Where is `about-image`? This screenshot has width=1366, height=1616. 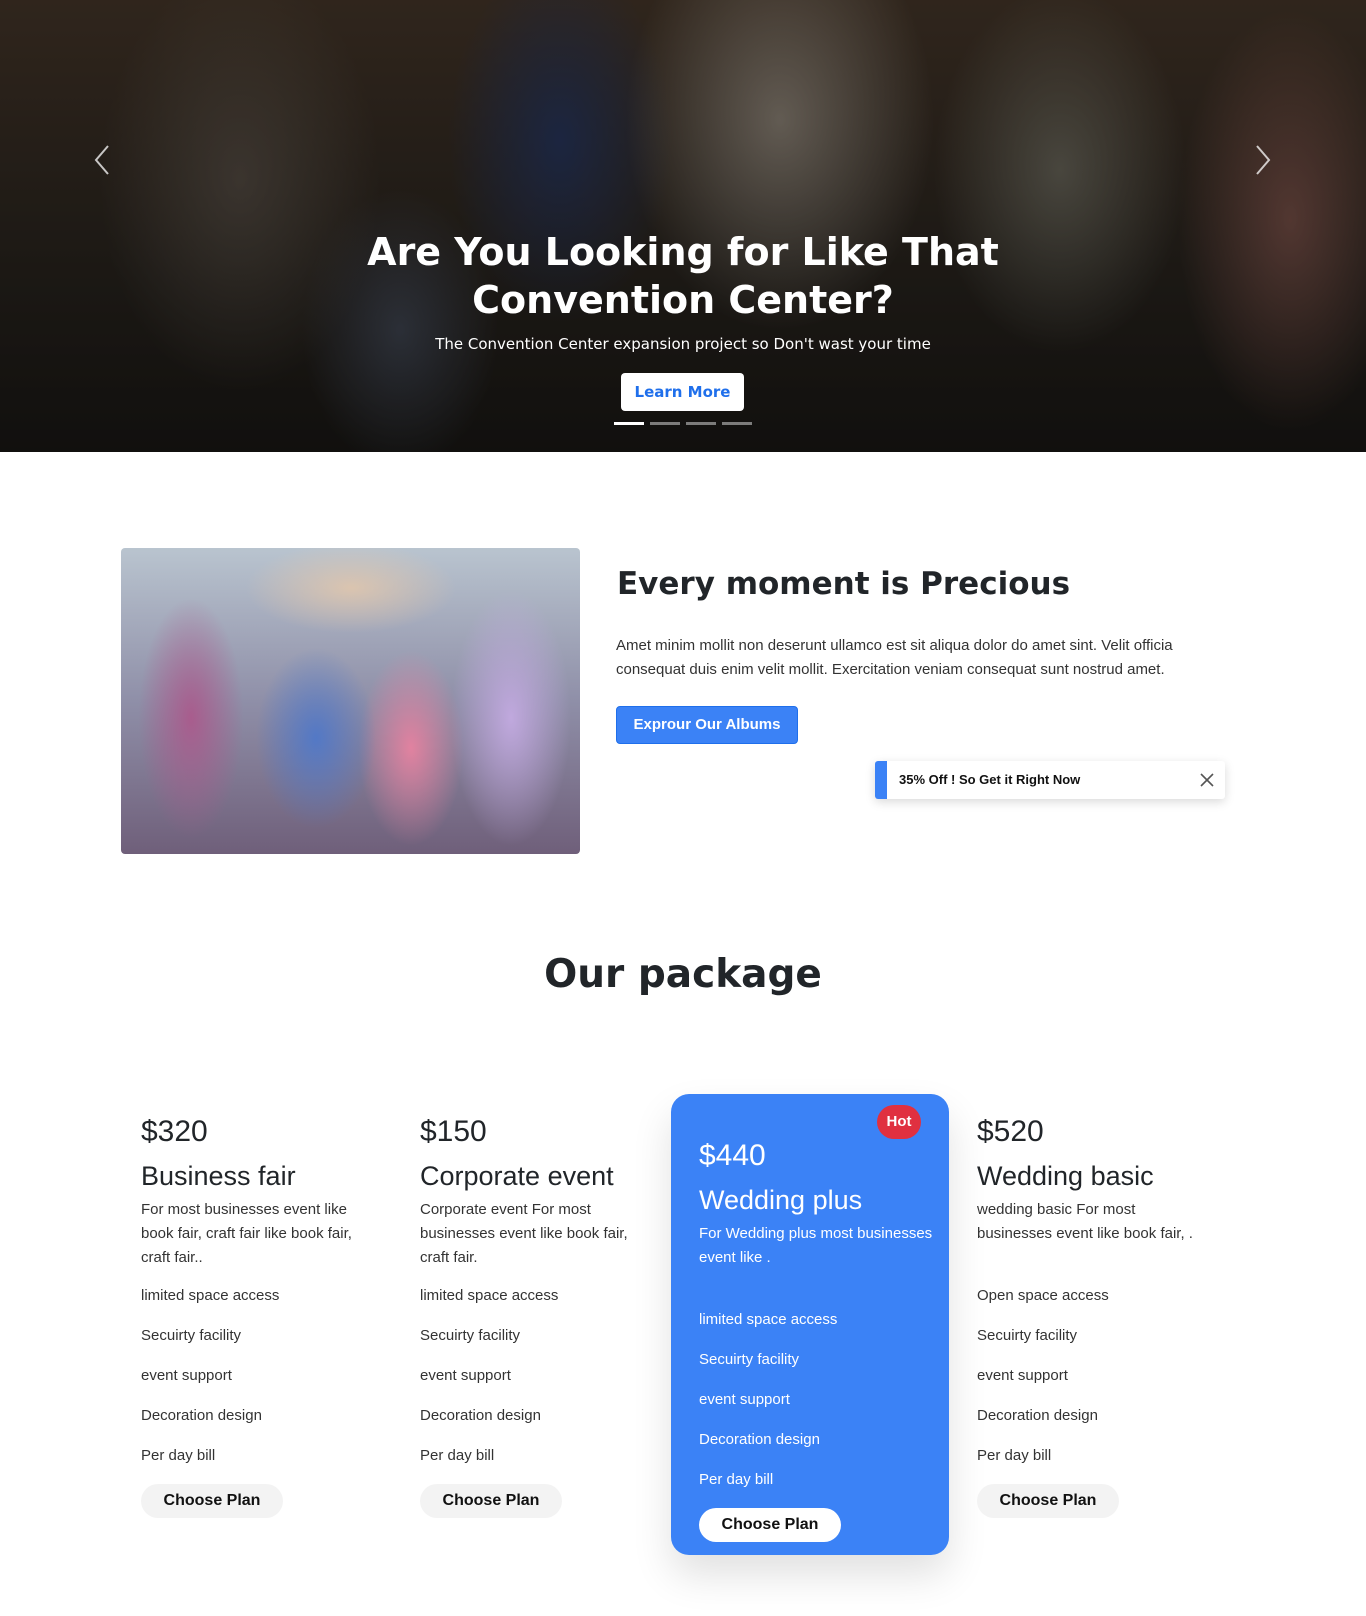 about-image is located at coordinates (350, 701).